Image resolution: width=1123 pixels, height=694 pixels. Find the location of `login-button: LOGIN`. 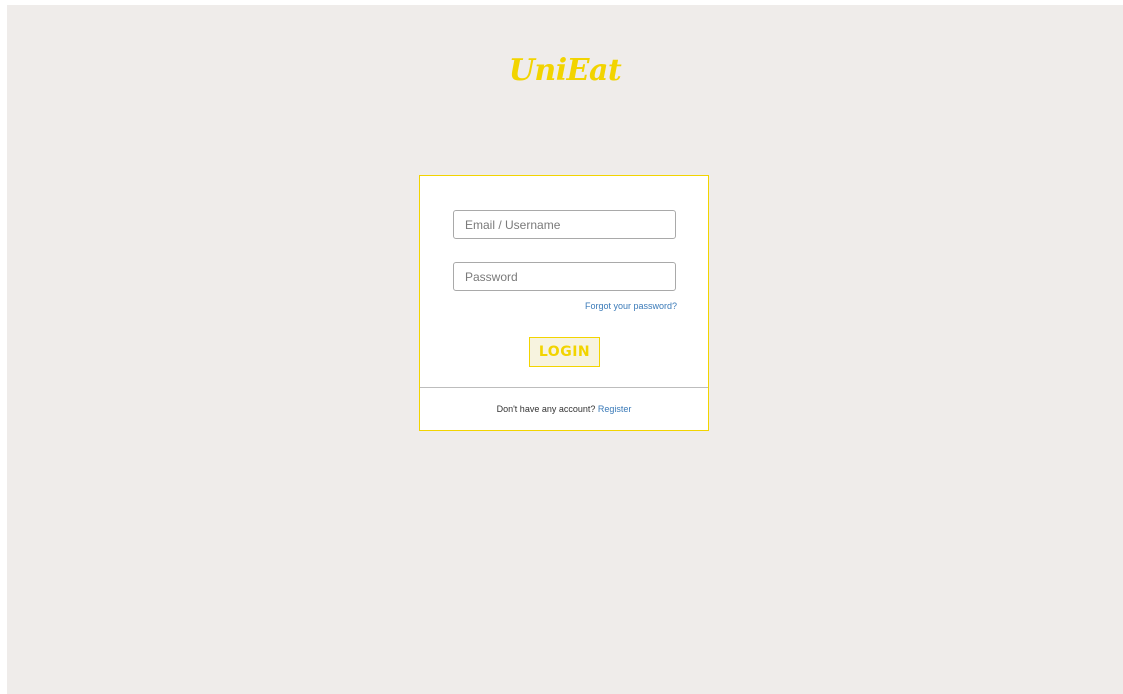

login-button: LOGIN is located at coordinates (564, 352).